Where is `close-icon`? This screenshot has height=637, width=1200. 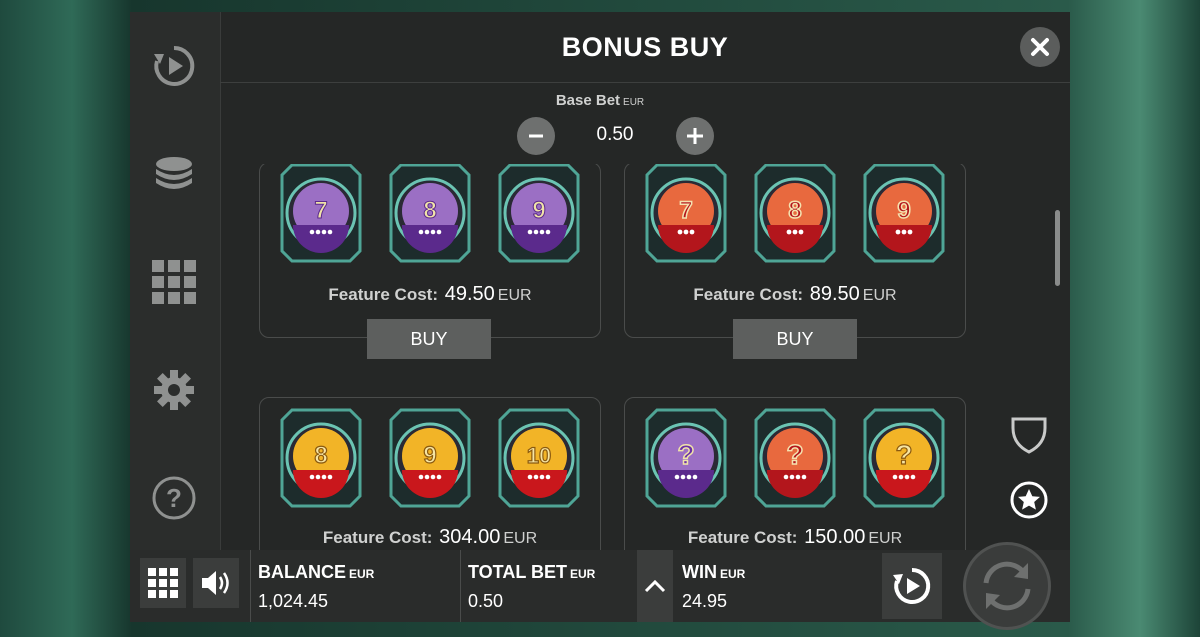
close-icon is located at coordinates (1040, 47).